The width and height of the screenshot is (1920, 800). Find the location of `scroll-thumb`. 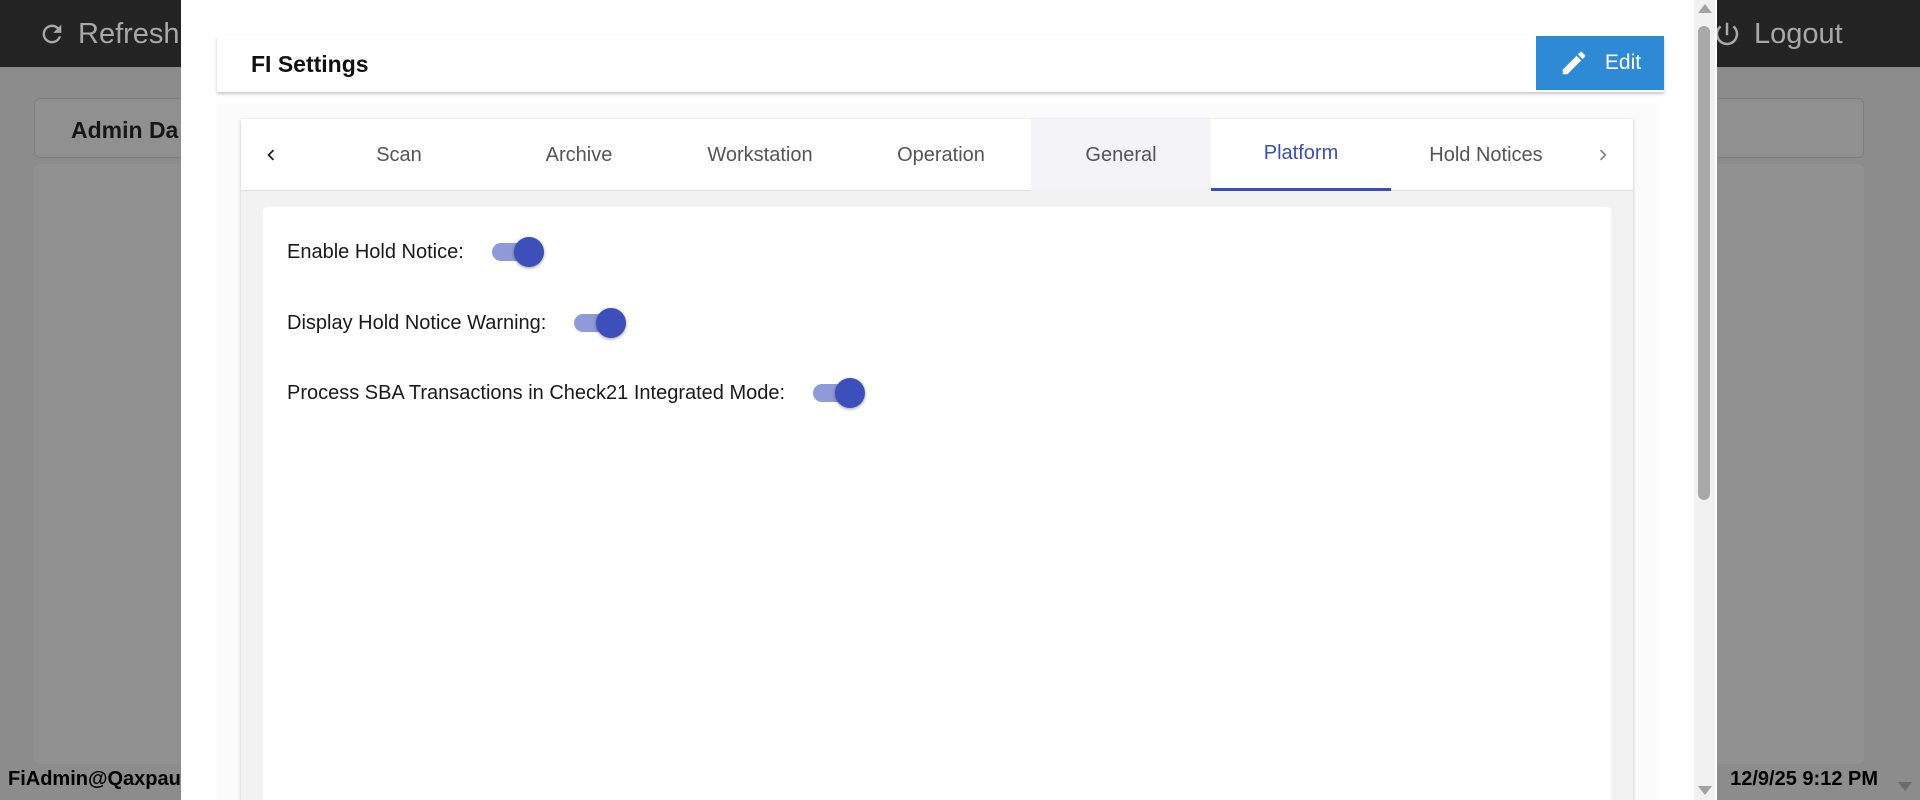

scroll-thumb is located at coordinates (1704, 263).